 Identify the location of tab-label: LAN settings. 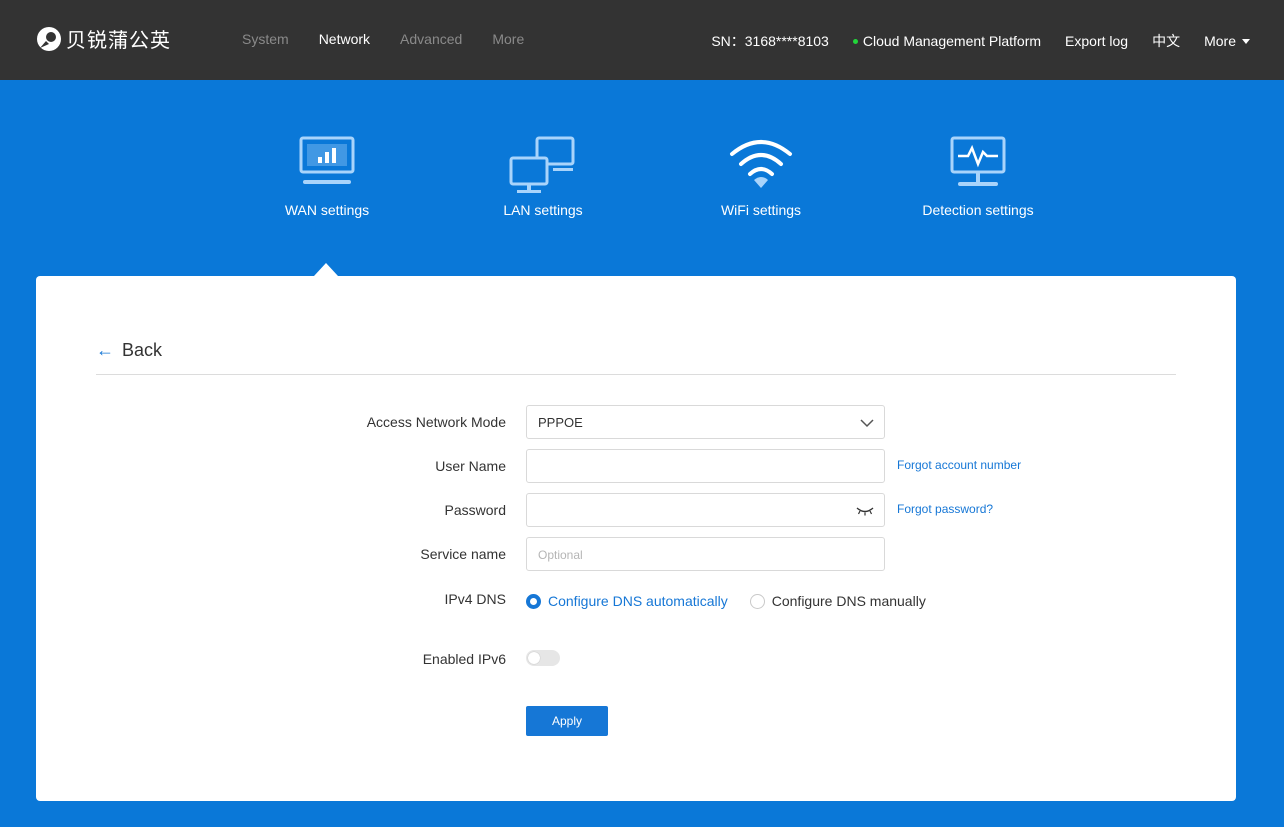
(543, 210).